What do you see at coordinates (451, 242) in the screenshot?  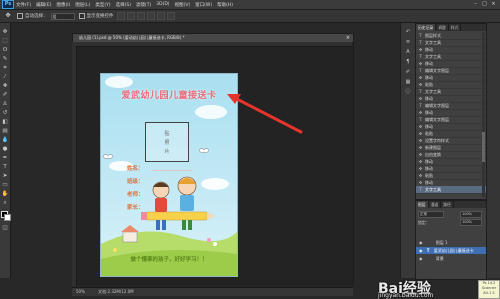 I see `layer-row: ◉ 图层 1` at bounding box center [451, 242].